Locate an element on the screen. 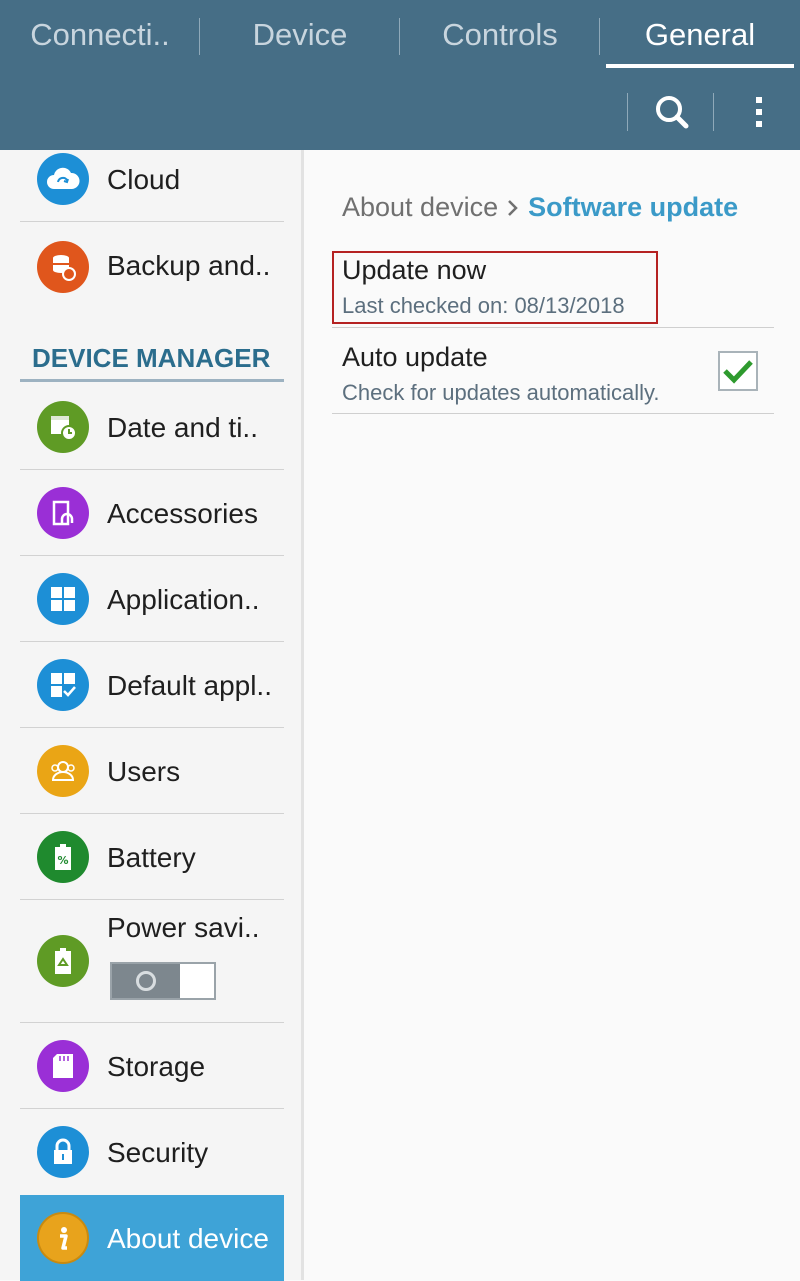 The height and width of the screenshot is (1281, 800). search-button is located at coordinates (672, 112).